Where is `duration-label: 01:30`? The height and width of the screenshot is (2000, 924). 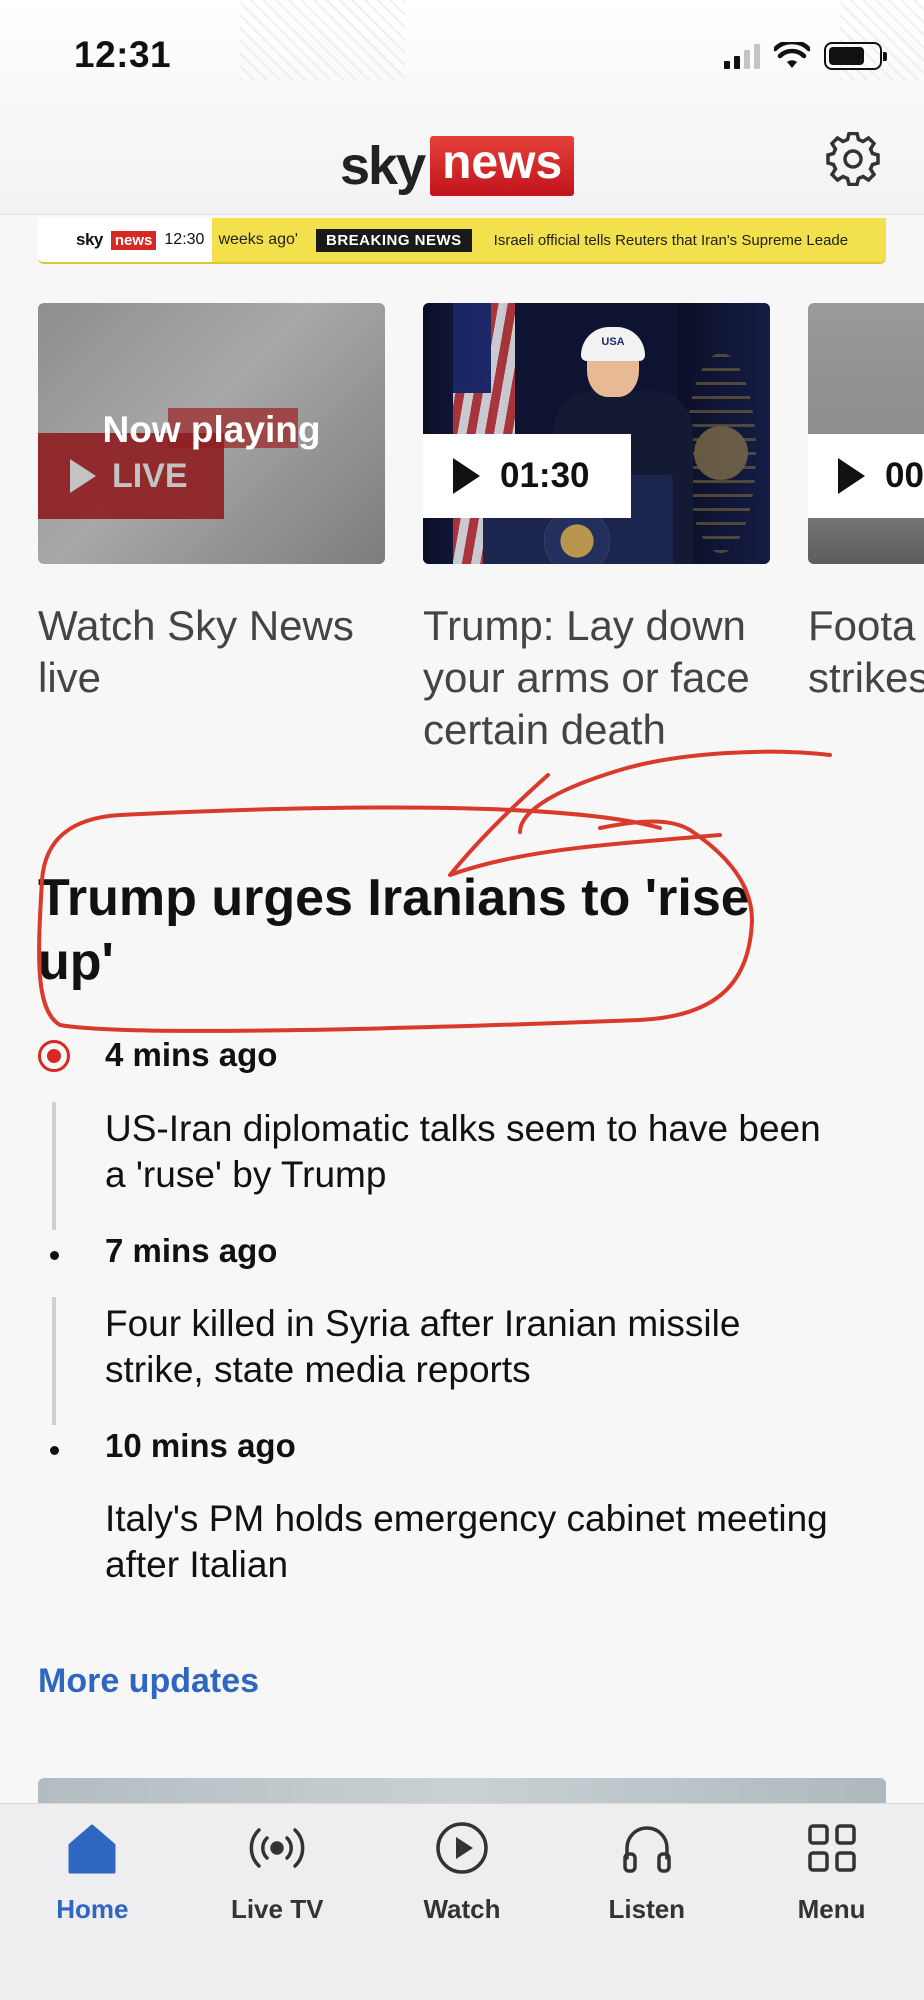 duration-label: 01:30 is located at coordinates (545, 475).